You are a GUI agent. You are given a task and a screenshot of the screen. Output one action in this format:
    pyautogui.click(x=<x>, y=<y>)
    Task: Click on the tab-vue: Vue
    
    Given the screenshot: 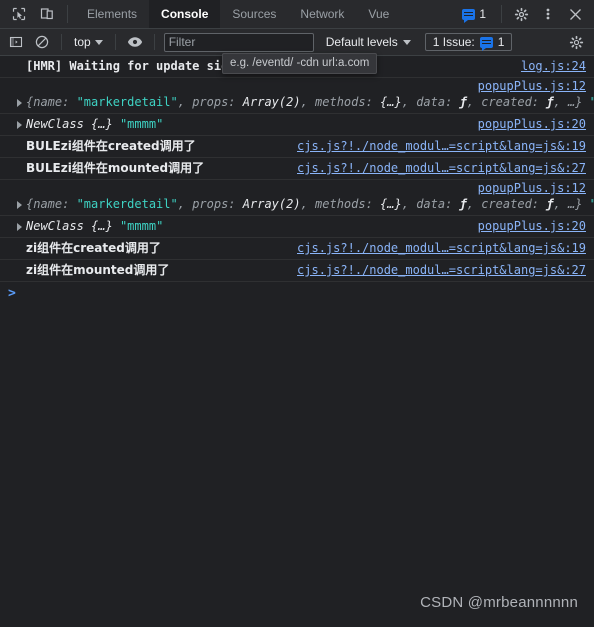 What is the action you would take?
    pyautogui.click(x=378, y=14)
    